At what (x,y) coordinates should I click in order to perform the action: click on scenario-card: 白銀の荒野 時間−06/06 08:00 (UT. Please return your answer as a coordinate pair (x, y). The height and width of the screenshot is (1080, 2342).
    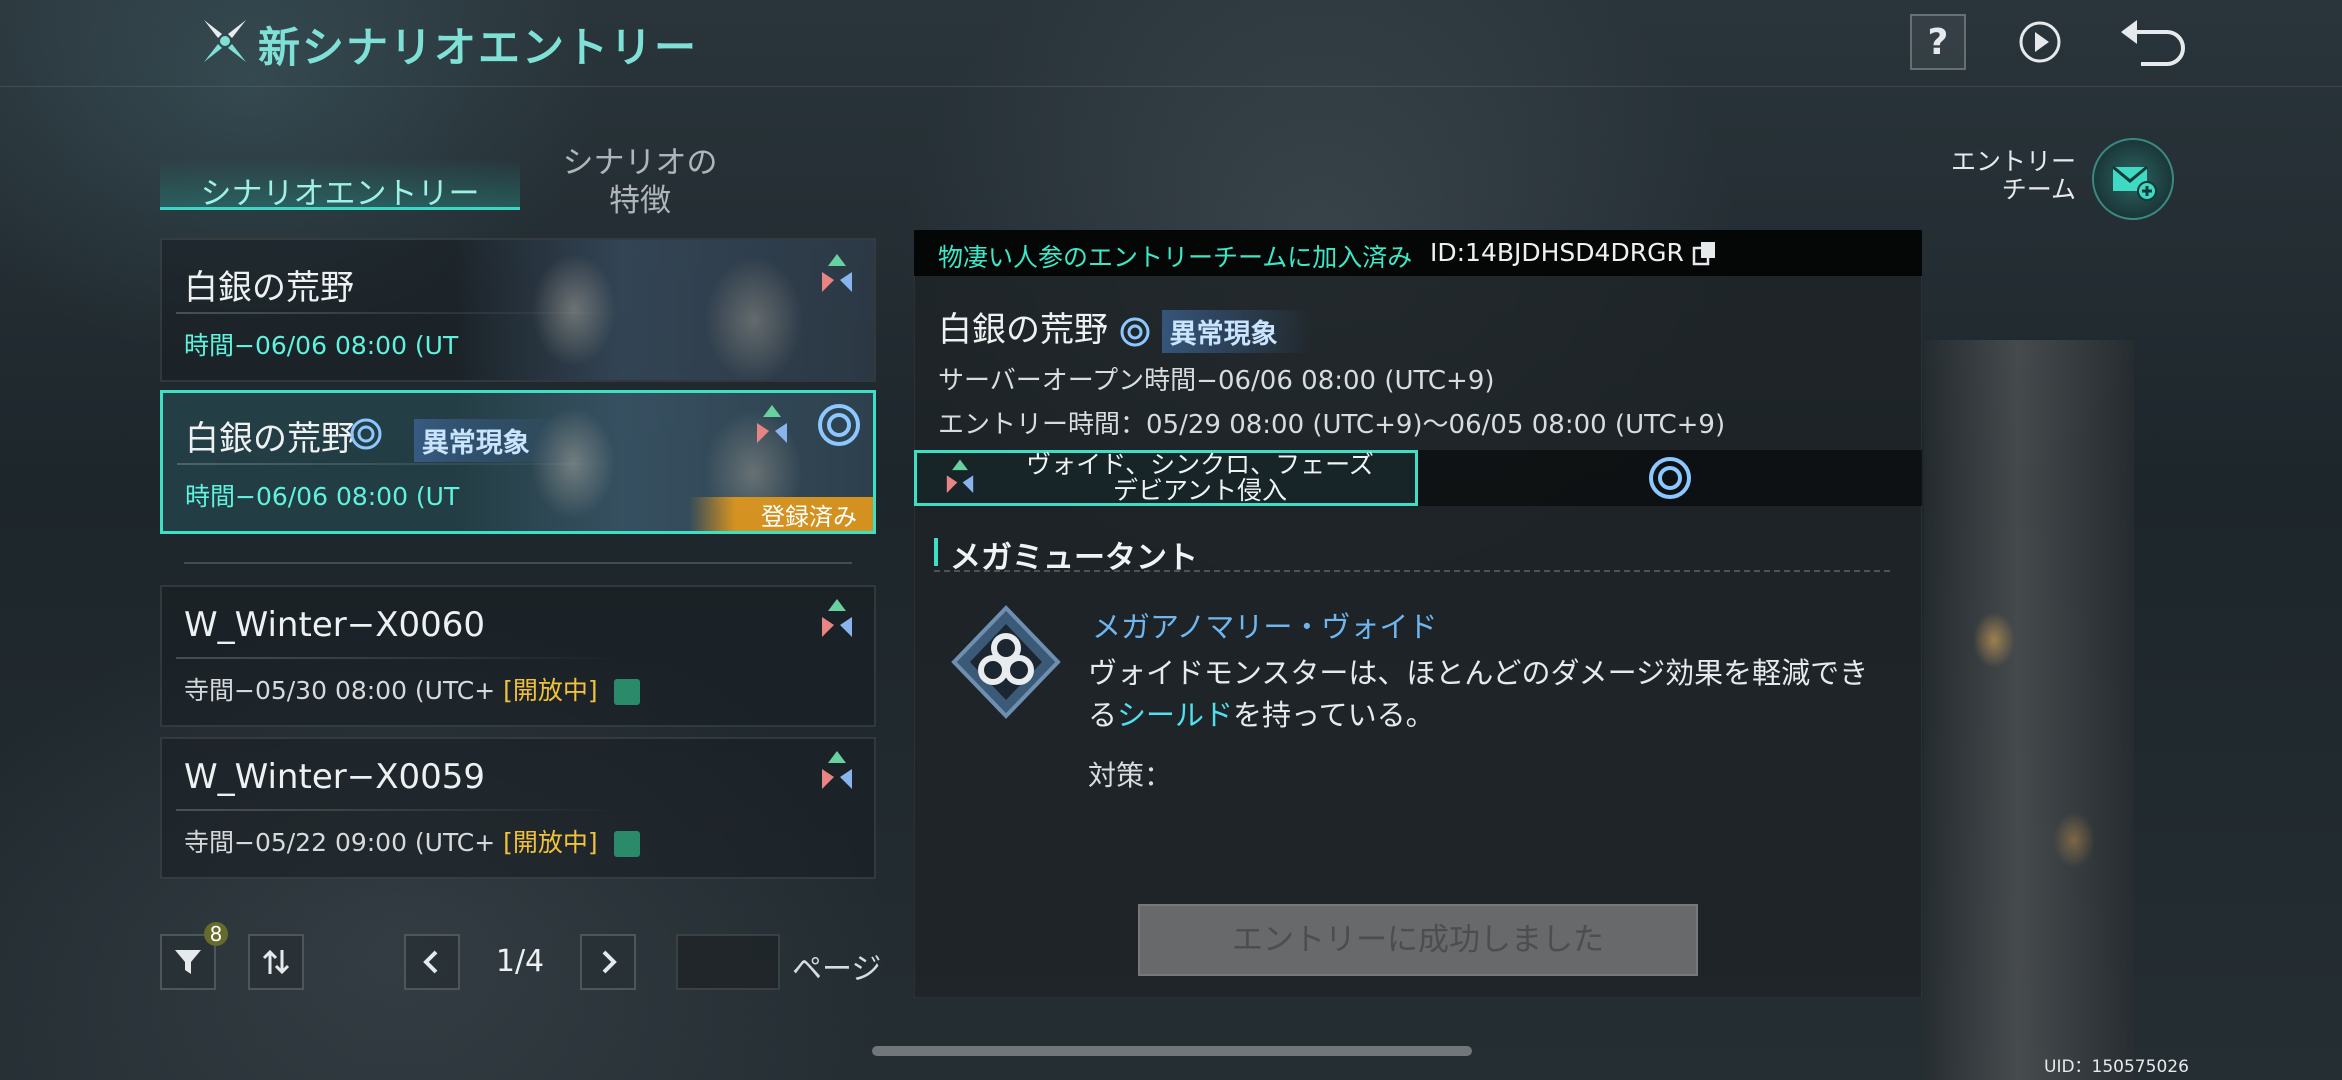
    Looking at the image, I should click on (518, 310).